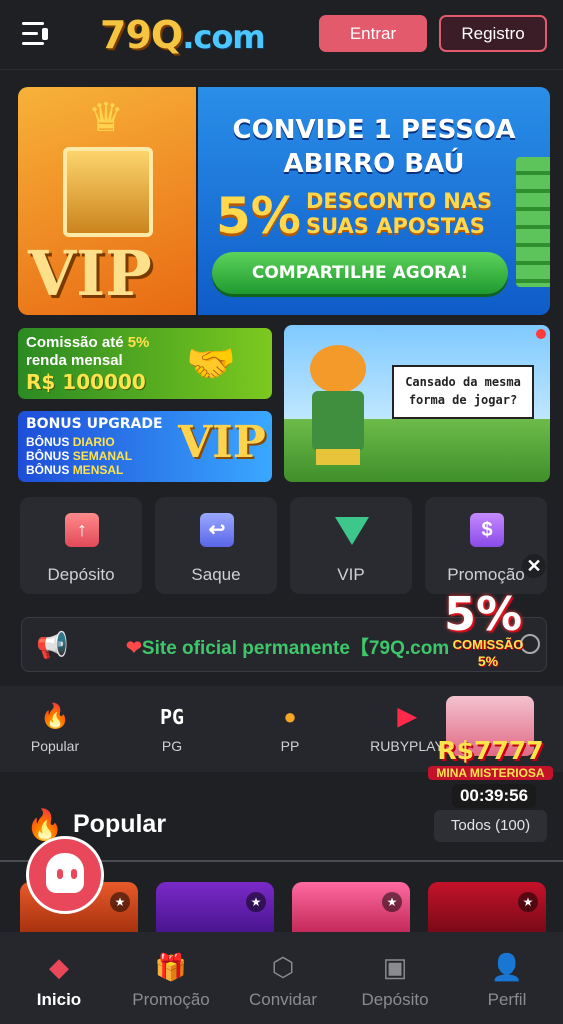 This screenshot has width=563, height=1024. What do you see at coordinates (216, 574) in the screenshot?
I see `quick-withdraw-label: Saque` at bounding box center [216, 574].